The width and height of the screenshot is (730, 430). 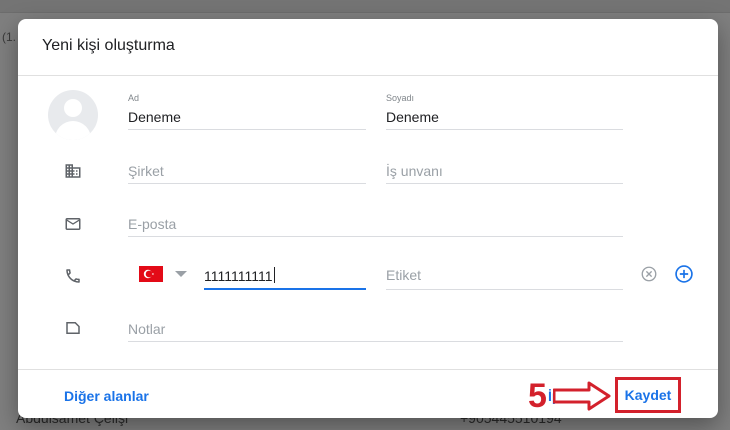 I want to click on last-name-value: Deneme, so click(x=412, y=117).